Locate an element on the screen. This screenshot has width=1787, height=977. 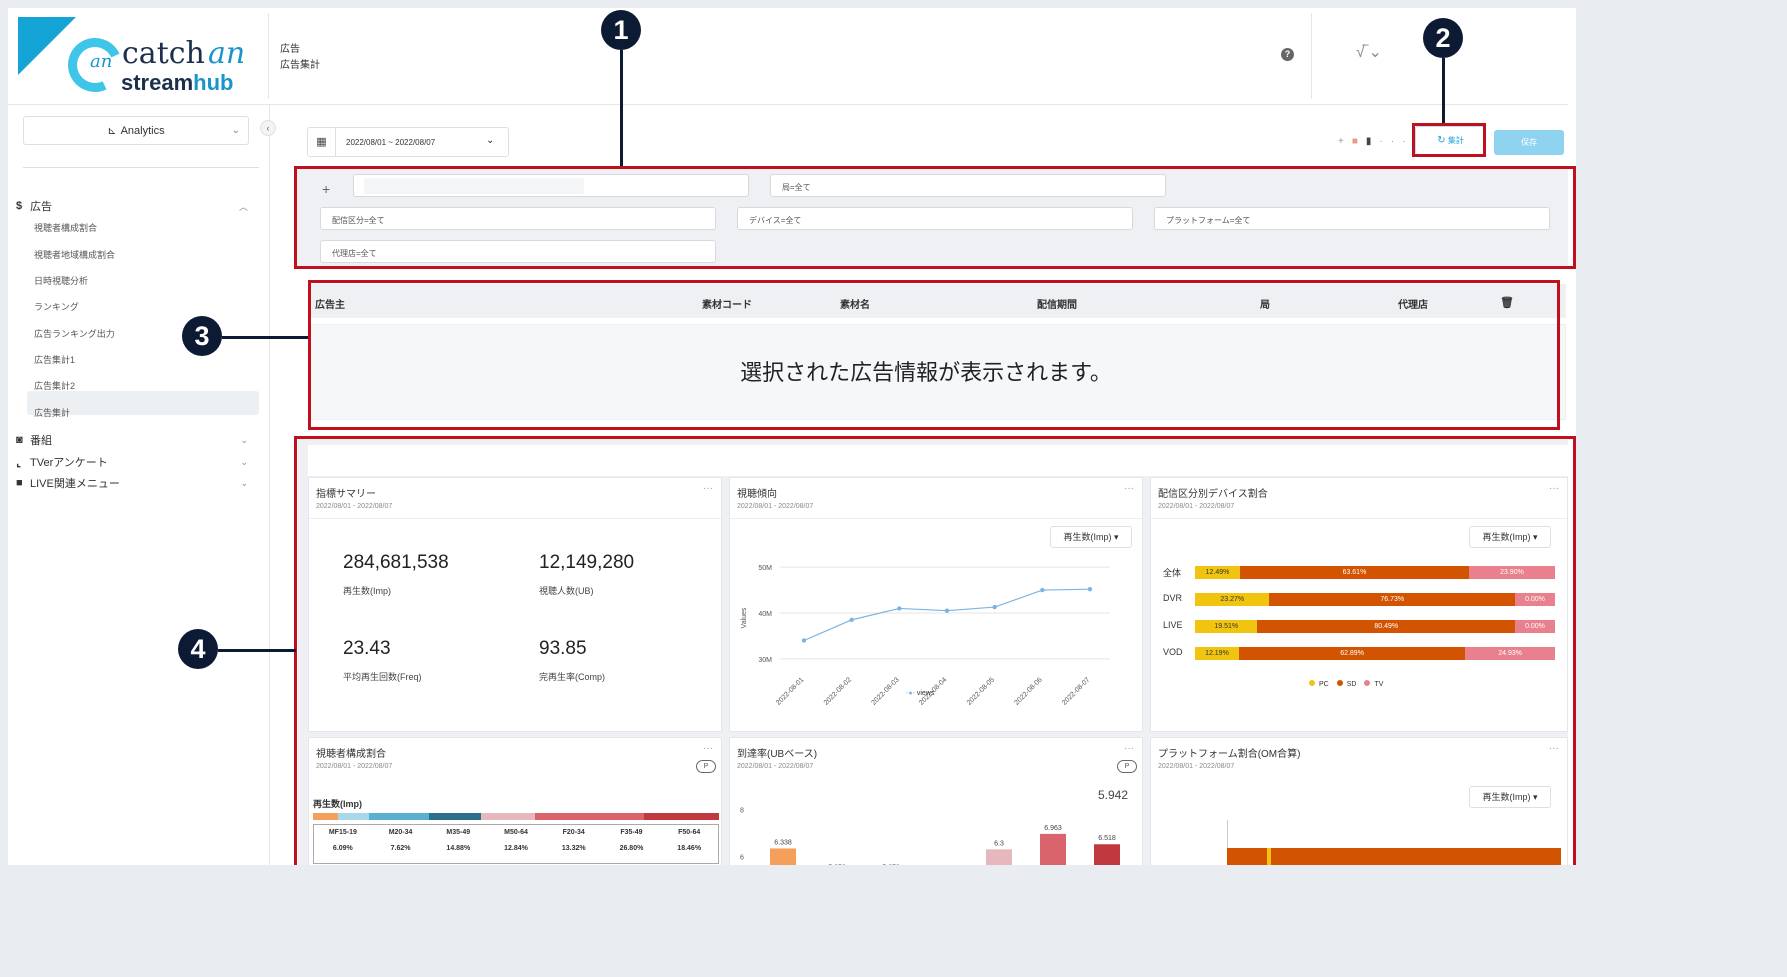
sidebar-item: ランキング is located at coordinates (56, 306).